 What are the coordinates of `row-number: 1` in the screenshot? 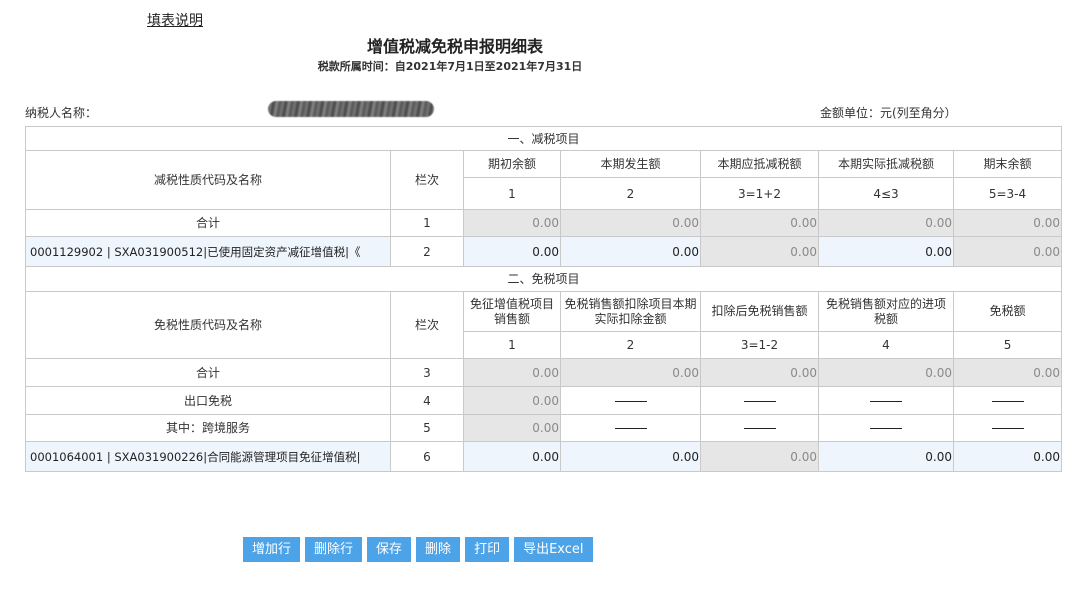 It's located at (427, 223).